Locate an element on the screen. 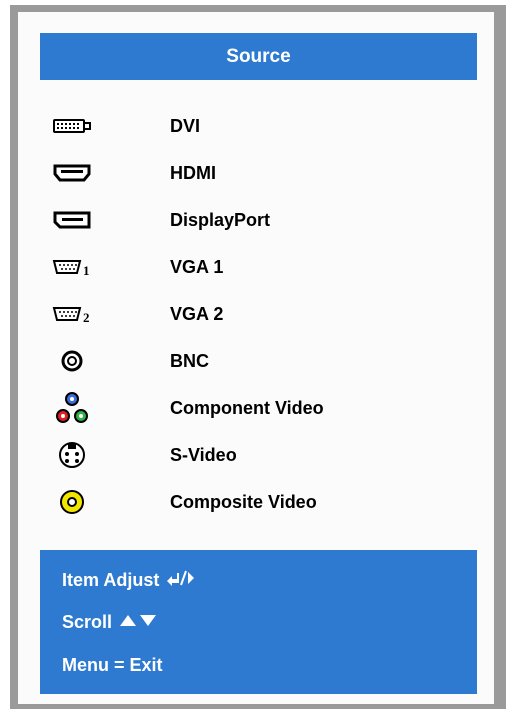 The height and width of the screenshot is (719, 525). vga-port-icon: 2 is located at coordinates (72, 314).